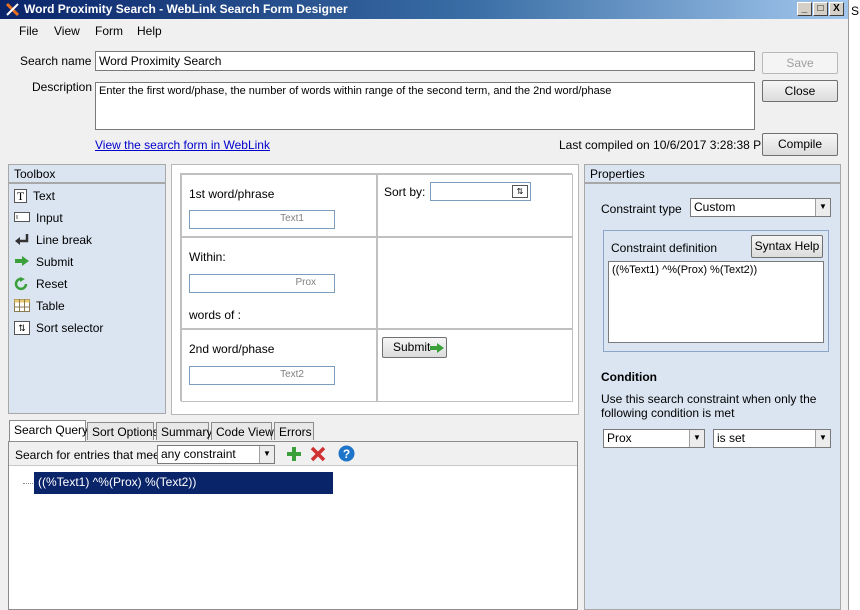  Describe the element at coordinates (787, 246) in the screenshot. I see `syntax-help-button: Syntax Help` at that location.